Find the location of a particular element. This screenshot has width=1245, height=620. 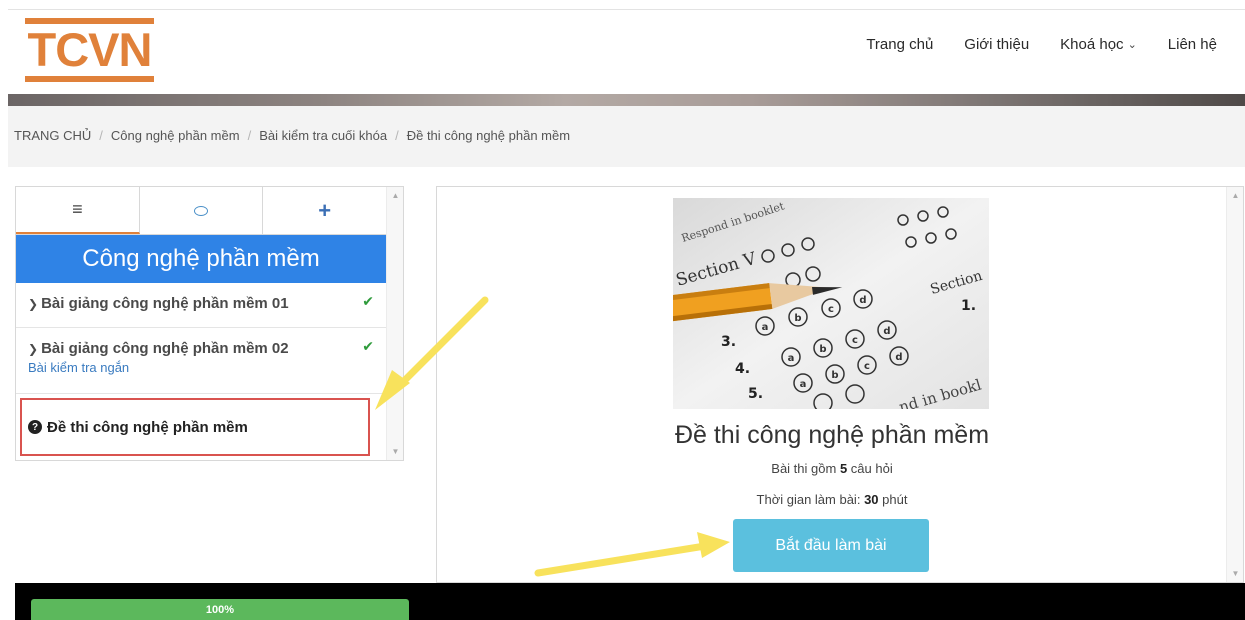

course-progress-bar: 100% is located at coordinates (220, 609).